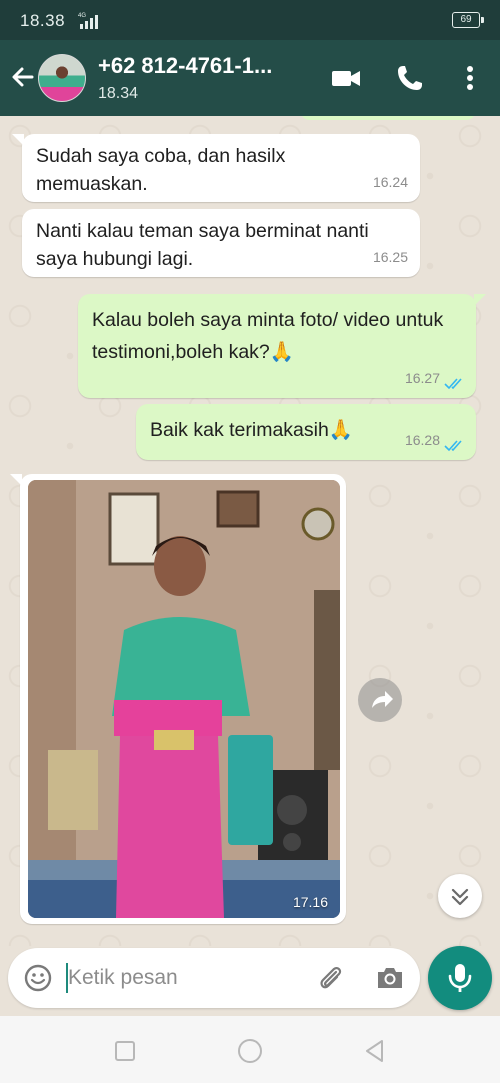 This screenshot has height=1083, width=500. Describe the element at coordinates (183, 978) in the screenshot. I see `message-input` at that location.